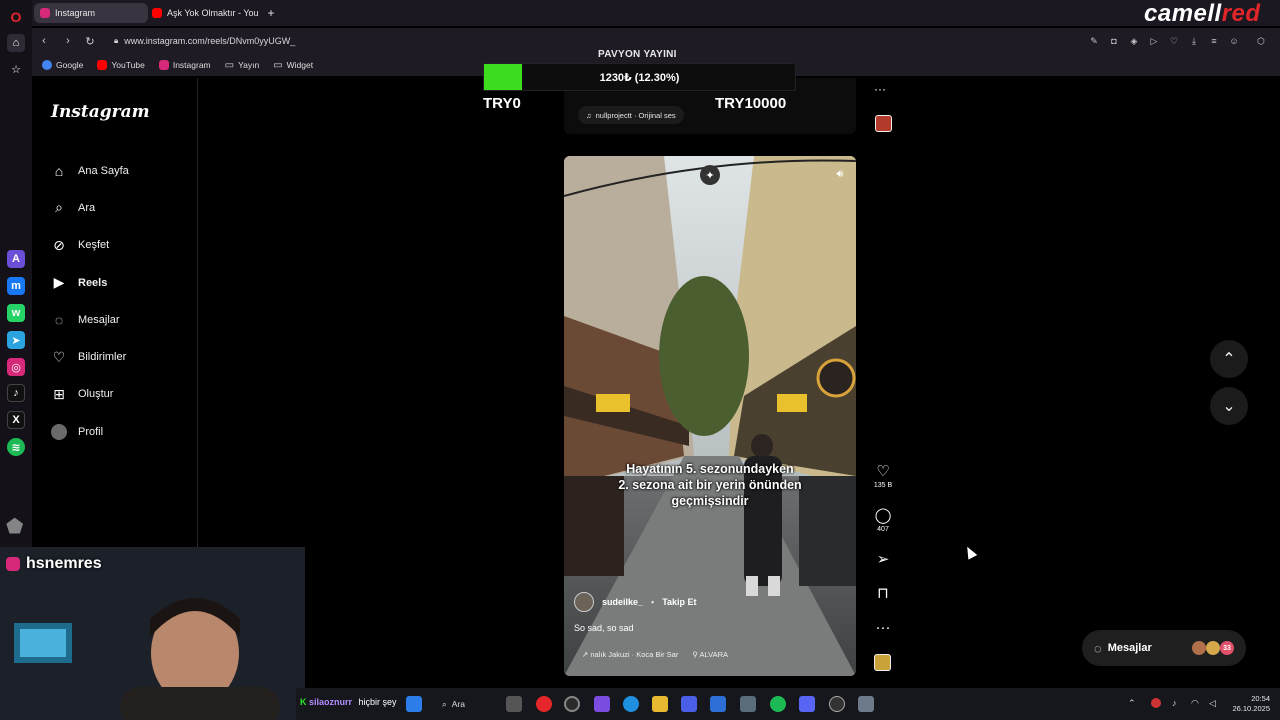  I want to click on heart-icon: ♡, so click(59, 356).